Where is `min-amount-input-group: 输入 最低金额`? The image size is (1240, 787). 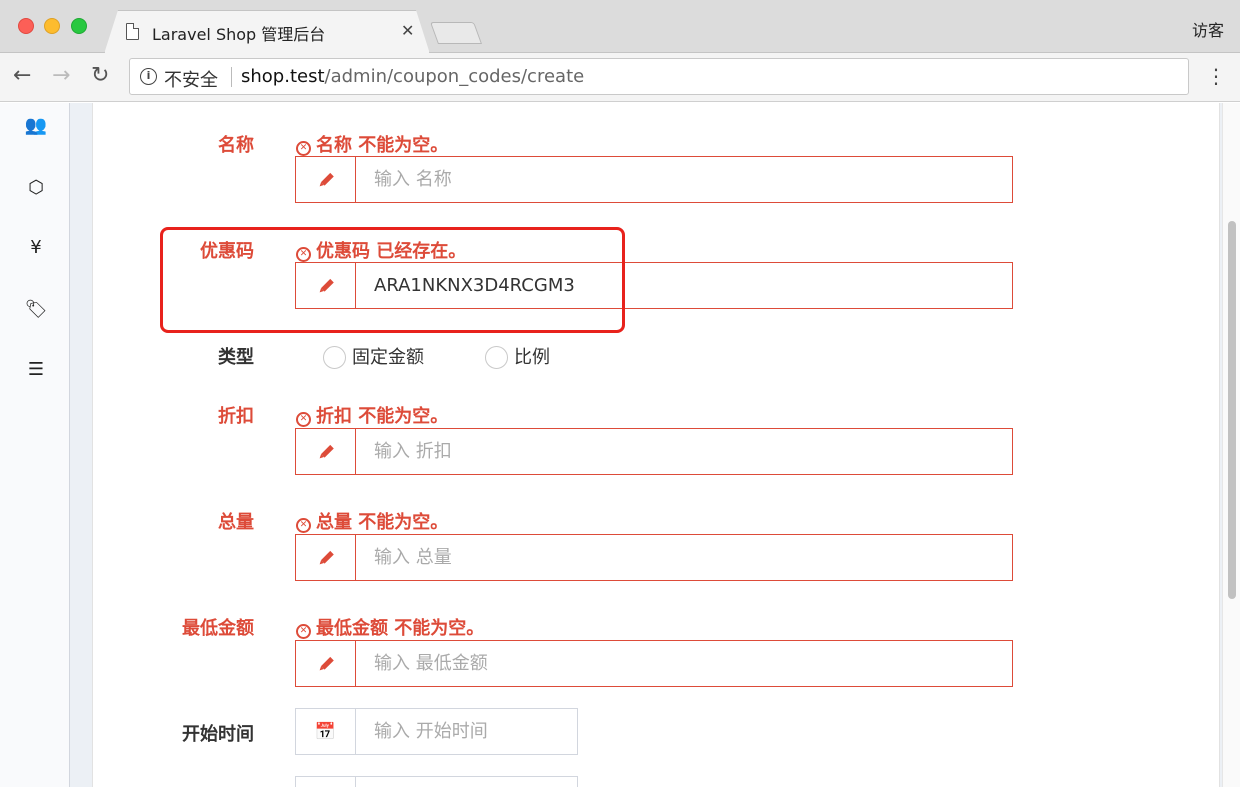
min-amount-input-group: 输入 最低金额 is located at coordinates (654, 663).